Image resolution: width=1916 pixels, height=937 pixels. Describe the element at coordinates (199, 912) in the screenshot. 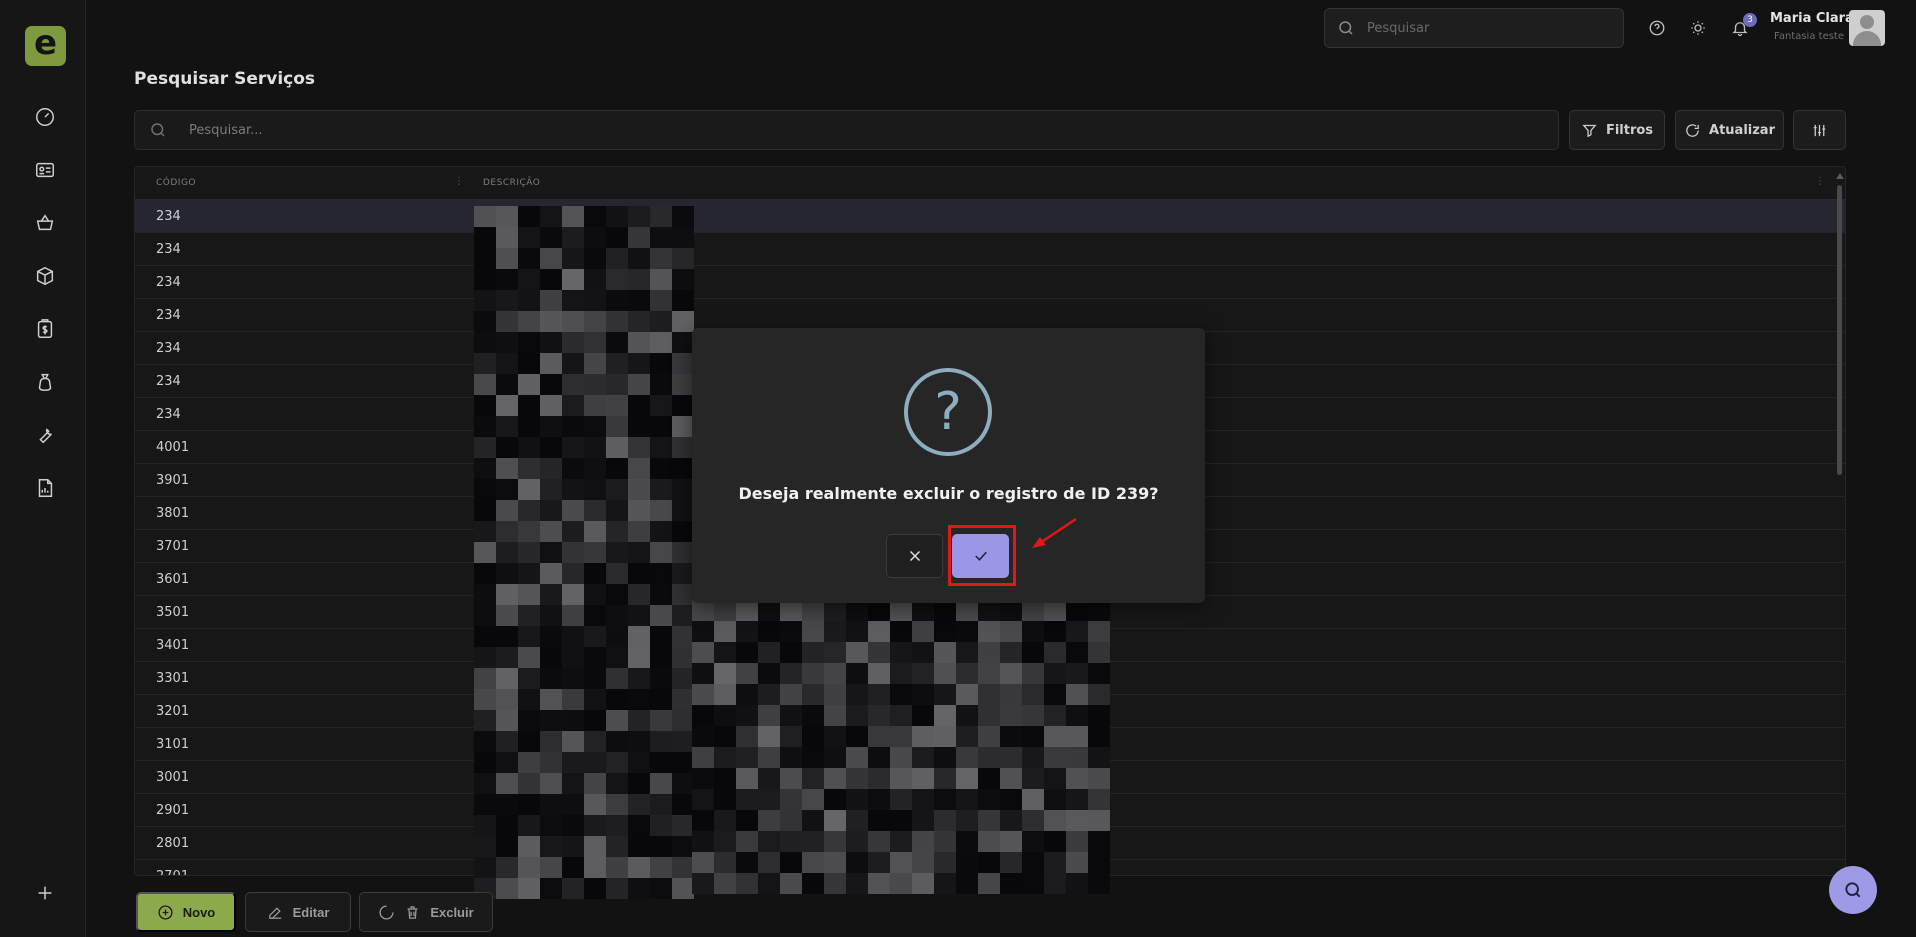

I see `new-label: Novo` at that location.